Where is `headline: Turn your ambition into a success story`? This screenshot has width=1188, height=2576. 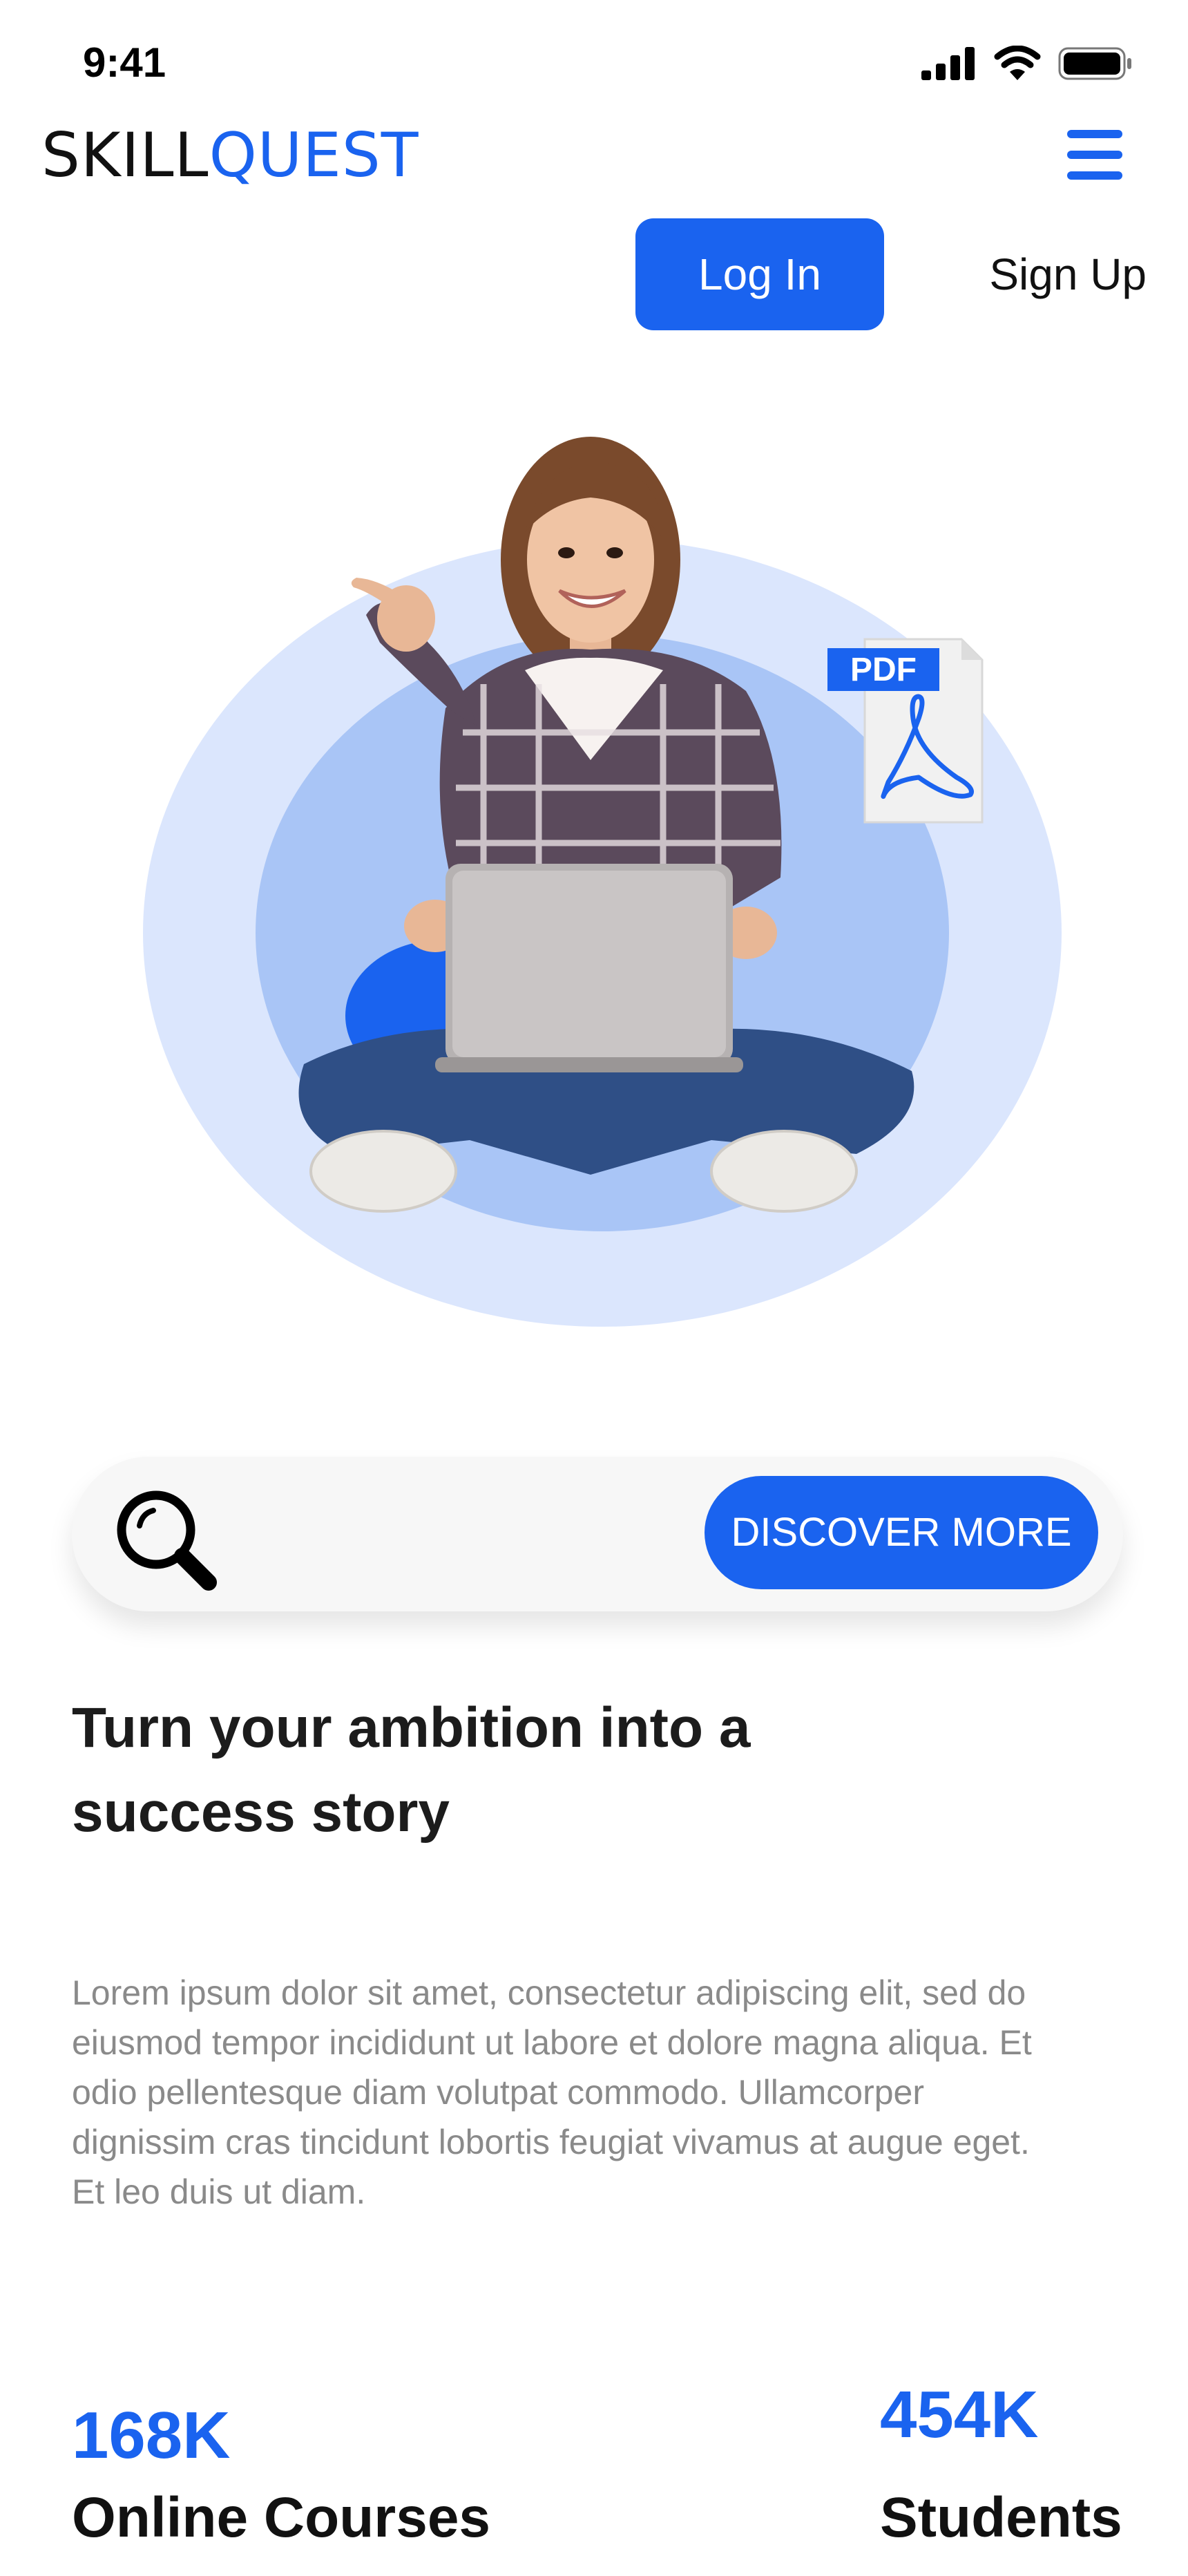 headline: Turn your ambition into a success story is located at coordinates (555, 1770).